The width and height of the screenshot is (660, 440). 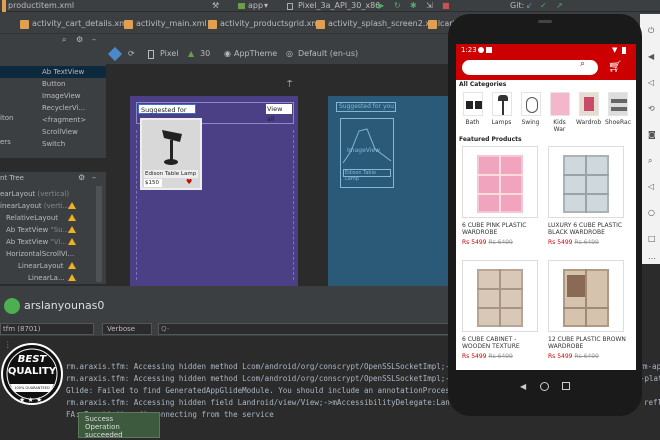 I want to click on app-search-input, so click(x=530, y=67).